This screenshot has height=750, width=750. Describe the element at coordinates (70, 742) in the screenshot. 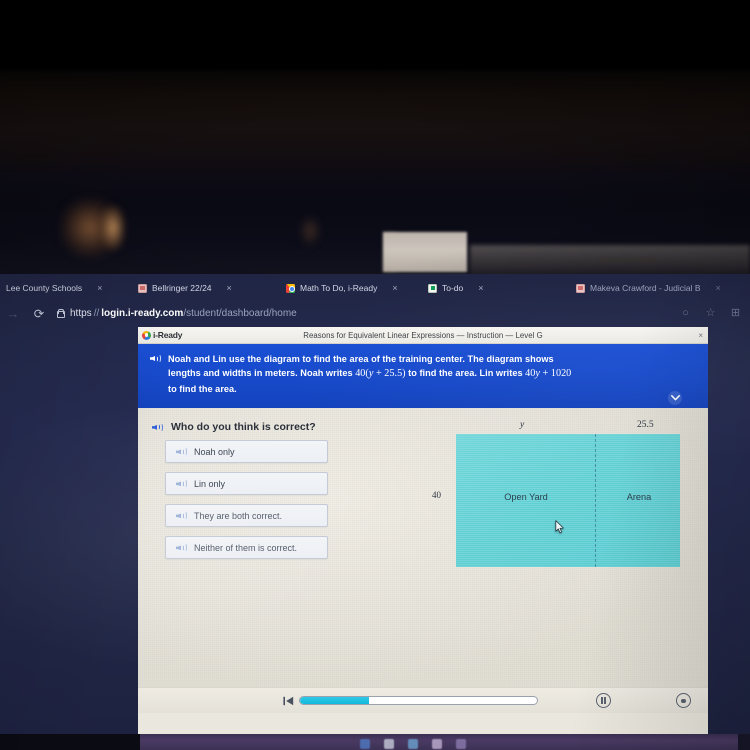

I see `taskbar-shadow-left` at that location.